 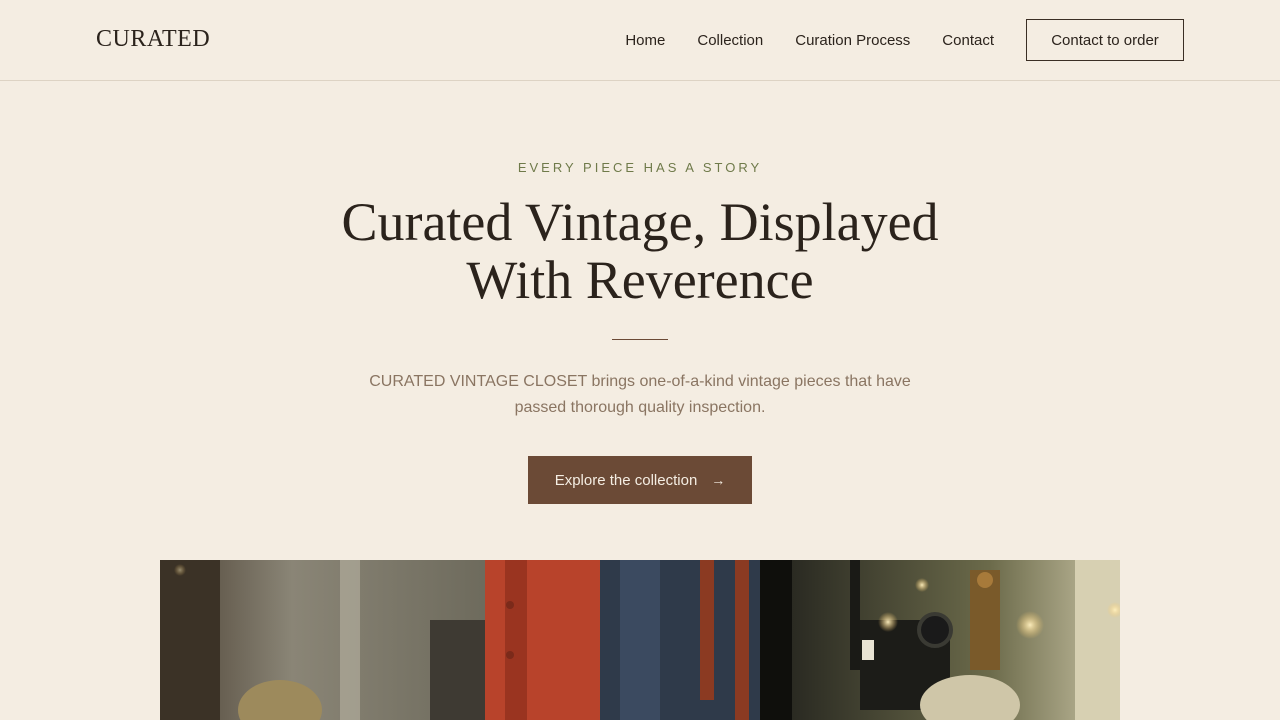 What do you see at coordinates (1105, 40) in the screenshot?
I see `contact-to-order-button: Contact to order` at bounding box center [1105, 40].